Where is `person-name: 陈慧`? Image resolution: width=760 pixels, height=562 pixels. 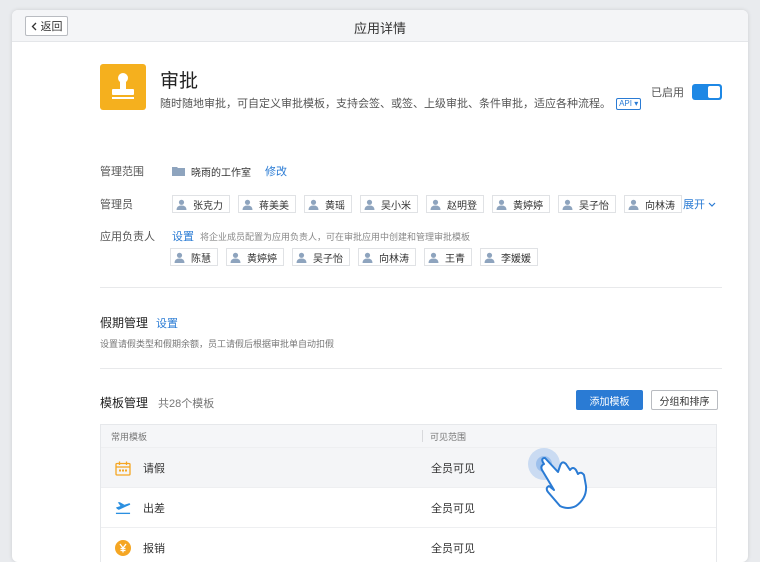 person-name: 陈慧 is located at coordinates (201, 259).